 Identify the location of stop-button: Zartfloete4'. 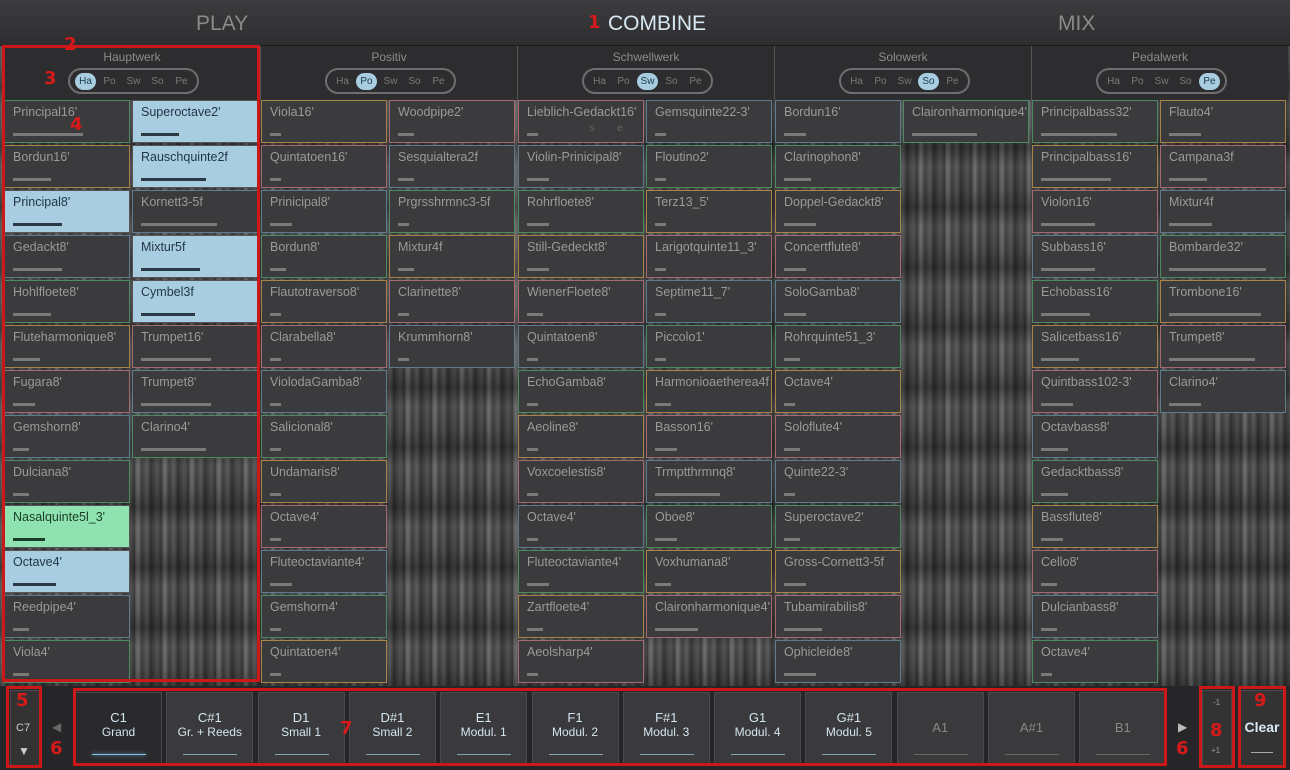
(581, 616).